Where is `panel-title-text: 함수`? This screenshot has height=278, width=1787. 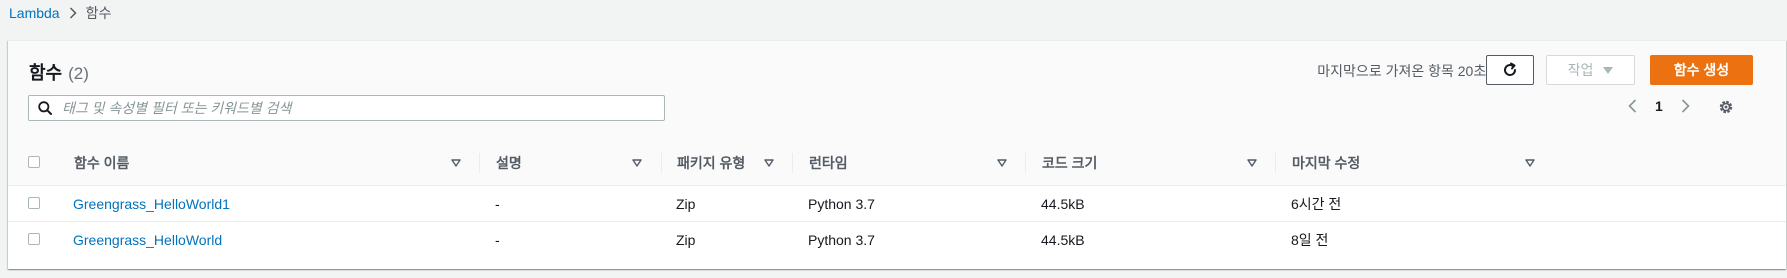 panel-title-text: 함수 is located at coordinates (46, 73).